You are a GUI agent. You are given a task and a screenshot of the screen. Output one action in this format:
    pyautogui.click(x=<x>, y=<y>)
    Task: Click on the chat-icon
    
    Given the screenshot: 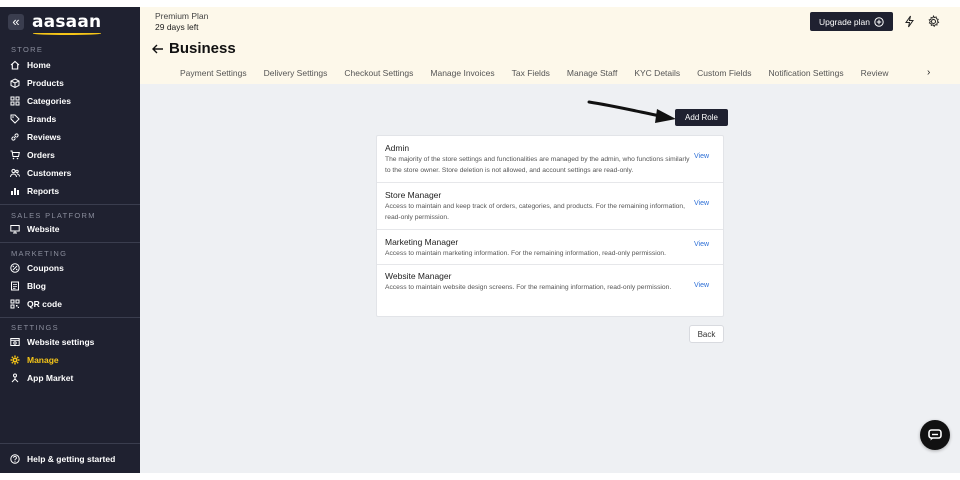 What is the action you would take?
    pyautogui.click(x=935, y=435)
    